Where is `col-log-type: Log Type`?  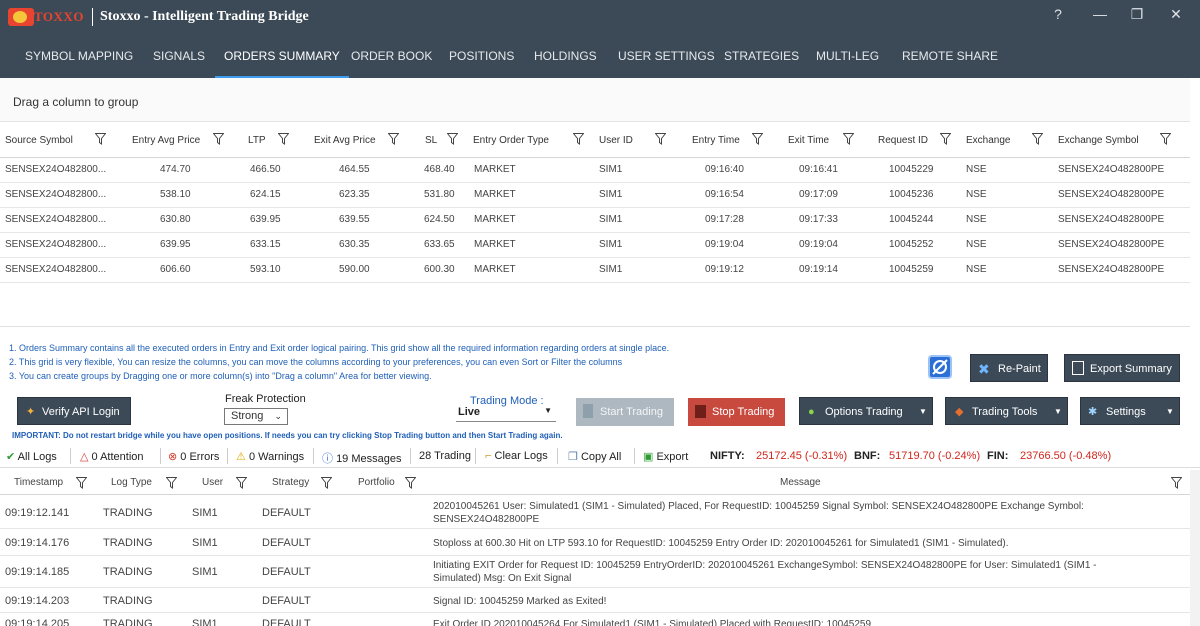
col-log-type: Log Type is located at coordinates (131, 482).